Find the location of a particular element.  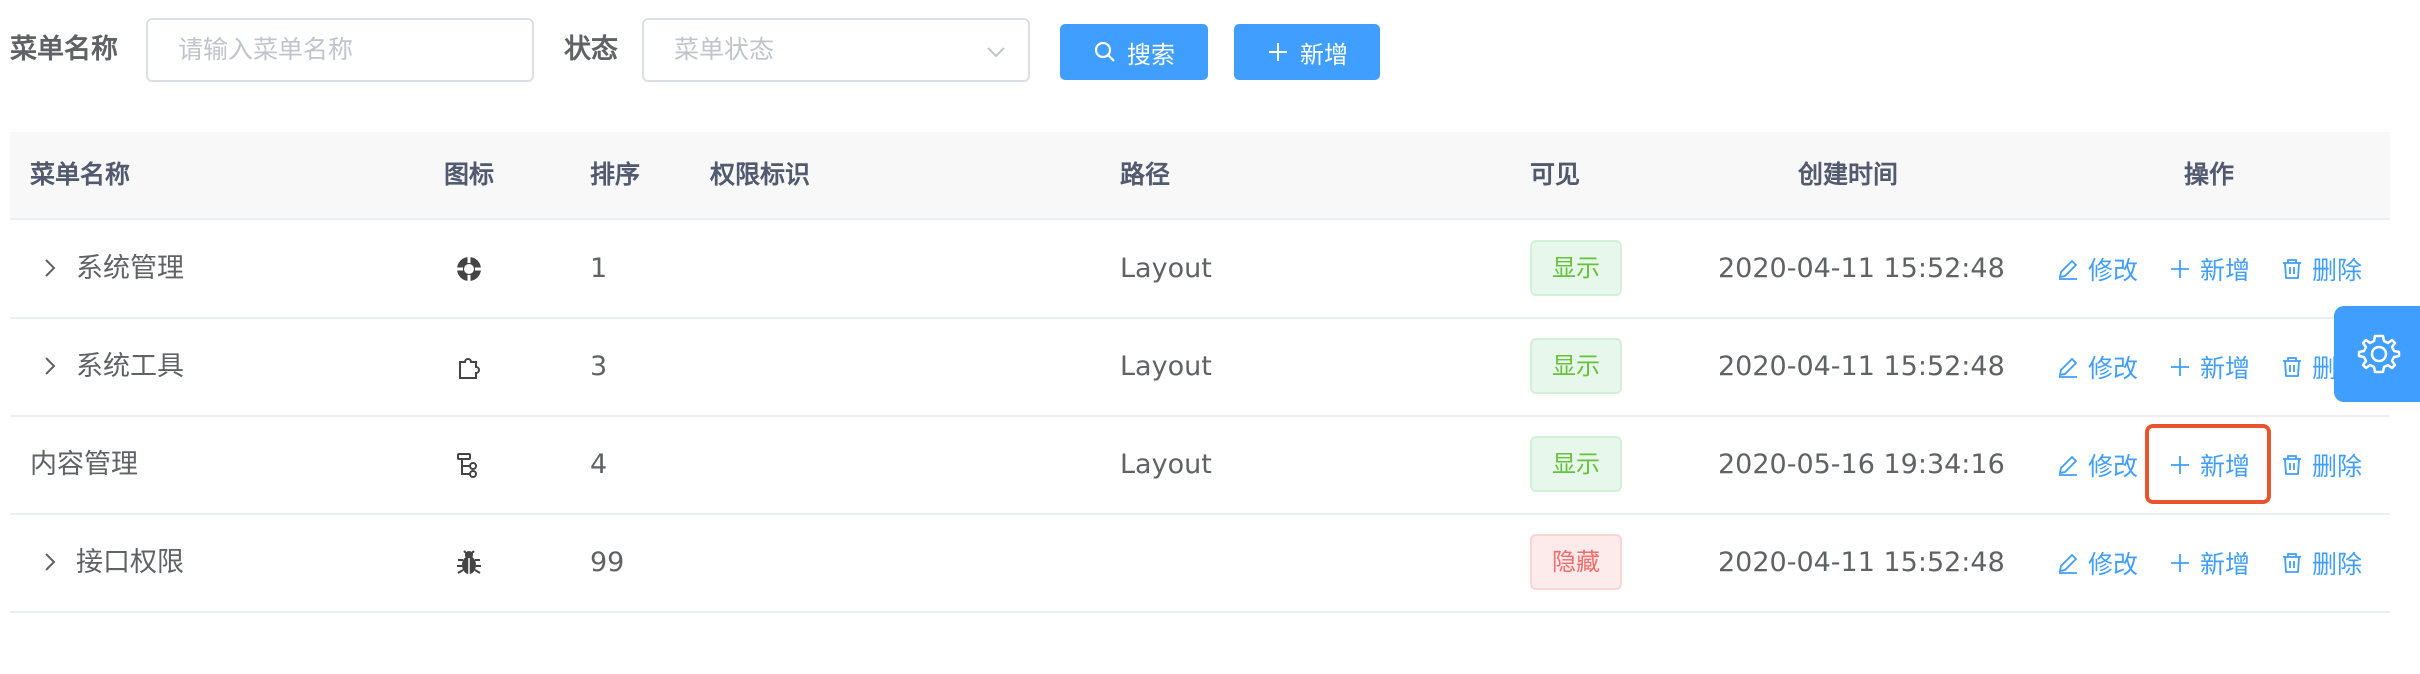

col-header-created: 创建时间 is located at coordinates (1848, 174).